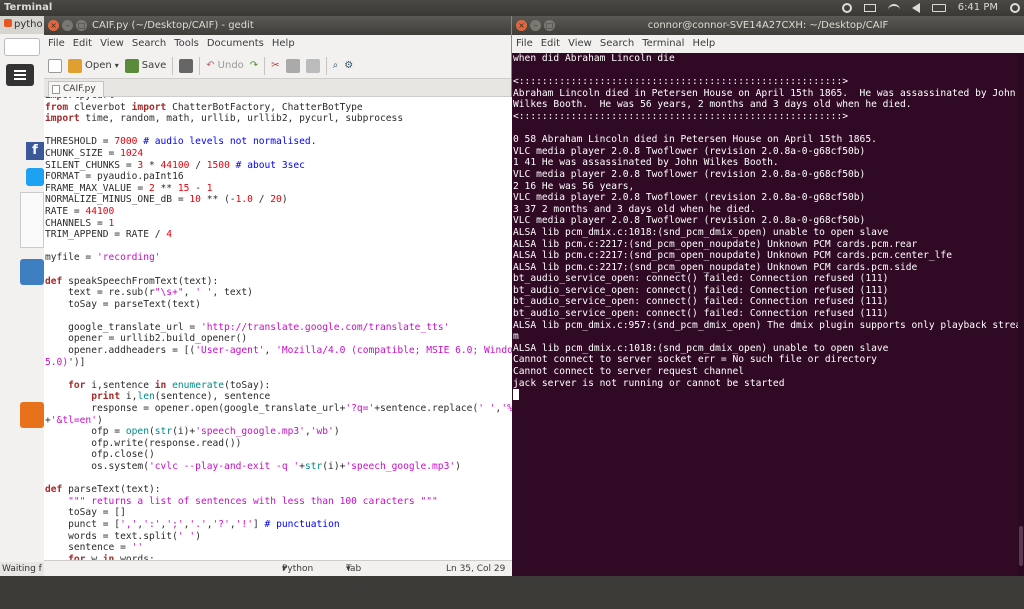 The width and height of the screenshot is (1024, 609). Describe the element at coordinates (360, 583) in the screenshot. I see `tab-width-selector: Tab Width: 8 ▾` at that location.